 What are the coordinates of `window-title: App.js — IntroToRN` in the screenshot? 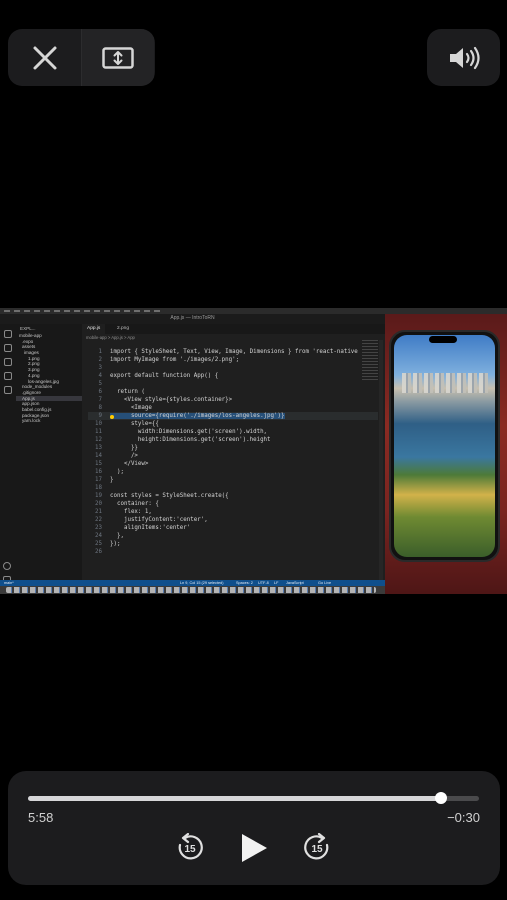 It's located at (192, 318).